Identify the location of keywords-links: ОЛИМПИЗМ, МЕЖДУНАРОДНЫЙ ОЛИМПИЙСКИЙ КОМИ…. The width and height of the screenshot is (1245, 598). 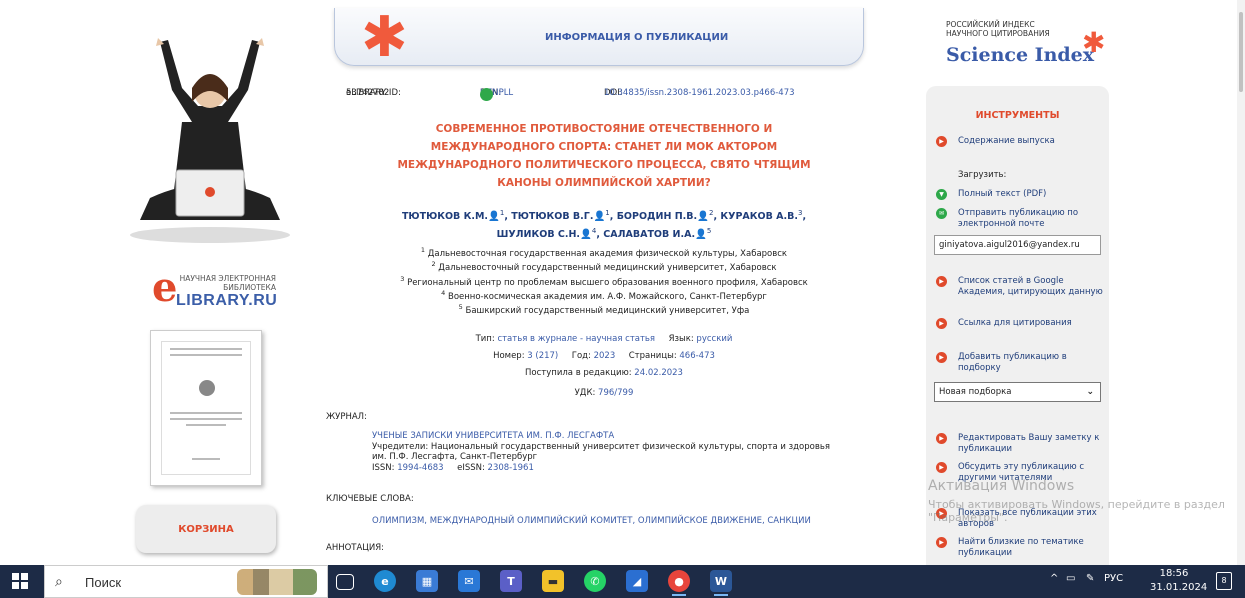
(591, 521).